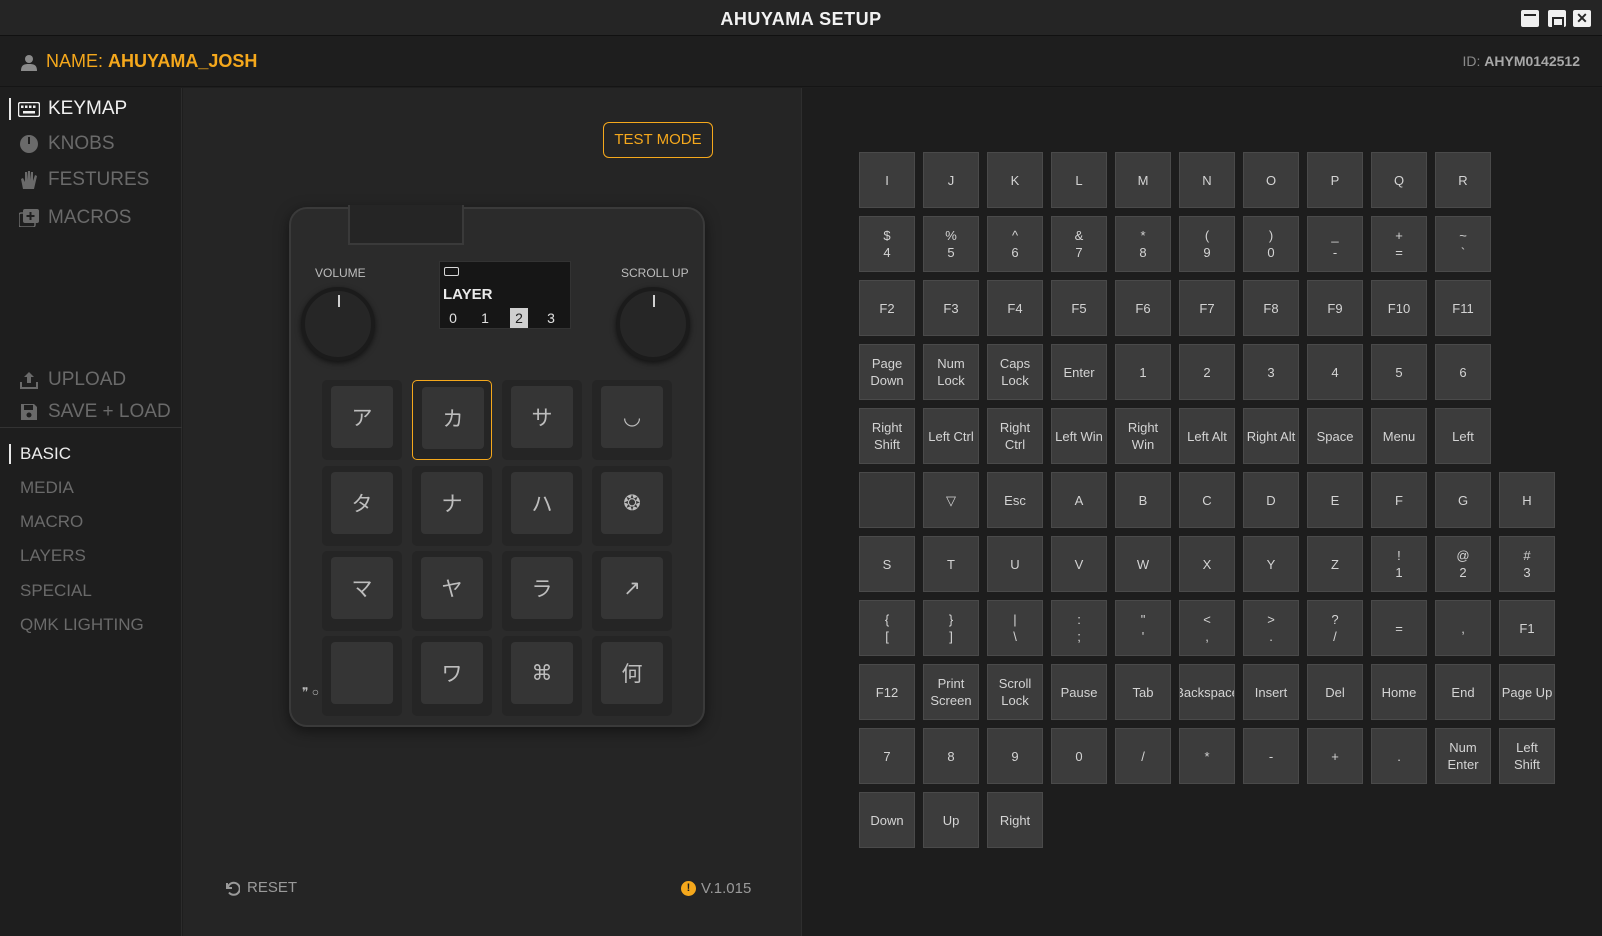  Describe the element at coordinates (951, 244) in the screenshot. I see `keycode-key: % 5` at that location.